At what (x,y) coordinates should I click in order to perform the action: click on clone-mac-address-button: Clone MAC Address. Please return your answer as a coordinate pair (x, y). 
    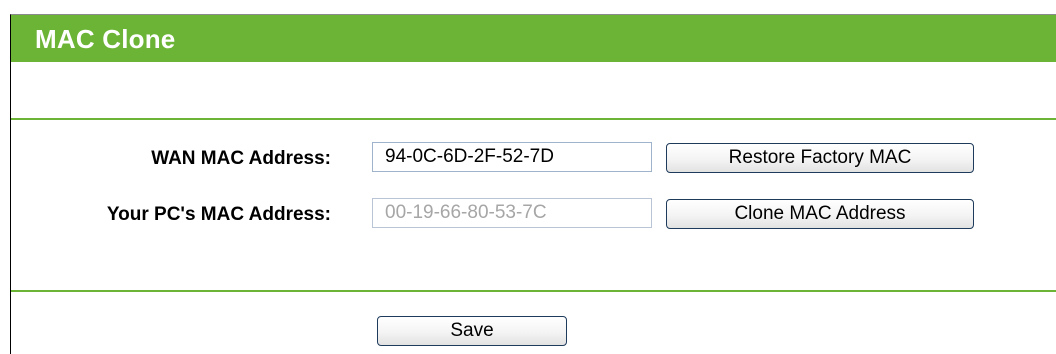
    Looking at the image, I should click on (820, 214).